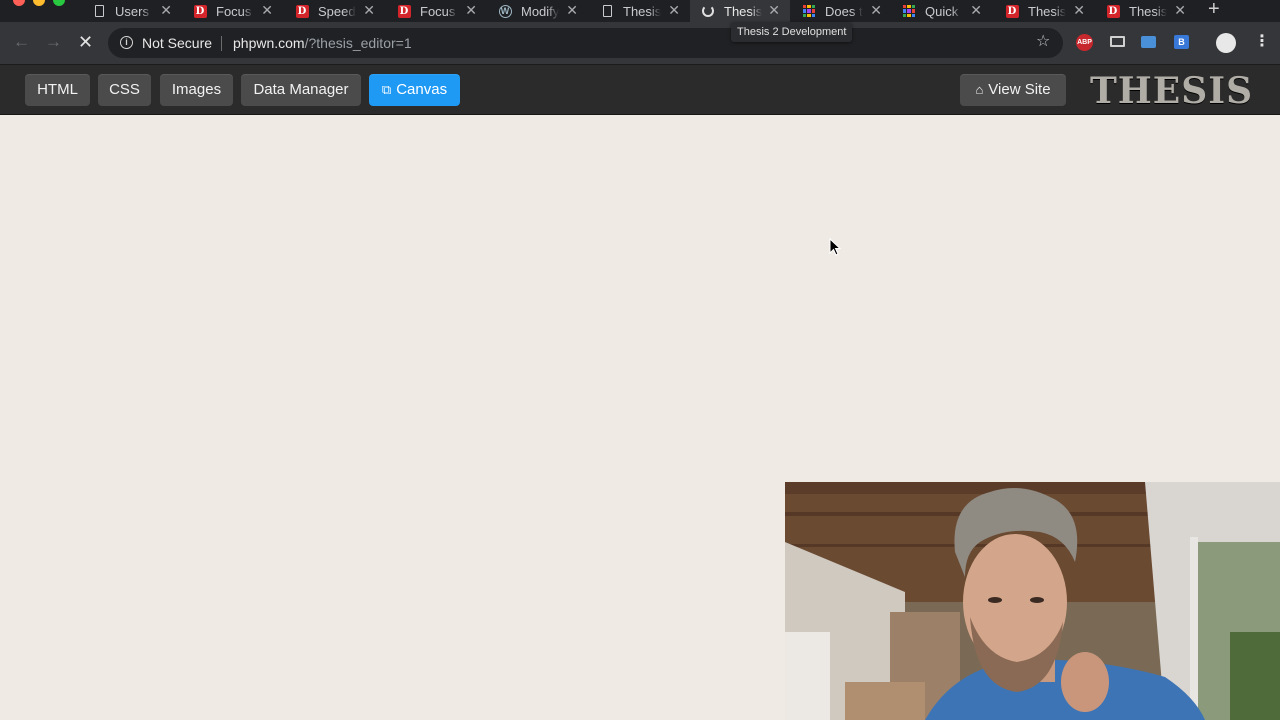 This screenshot has width=1280, height=720. I want to click on css-button: CSS, so click(124, 90).